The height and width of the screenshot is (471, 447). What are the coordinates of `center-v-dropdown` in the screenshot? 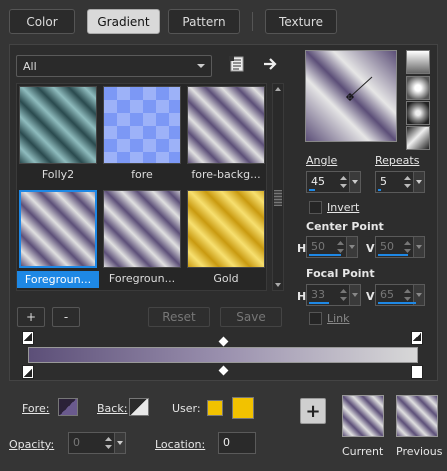 It's located at (418, 247).